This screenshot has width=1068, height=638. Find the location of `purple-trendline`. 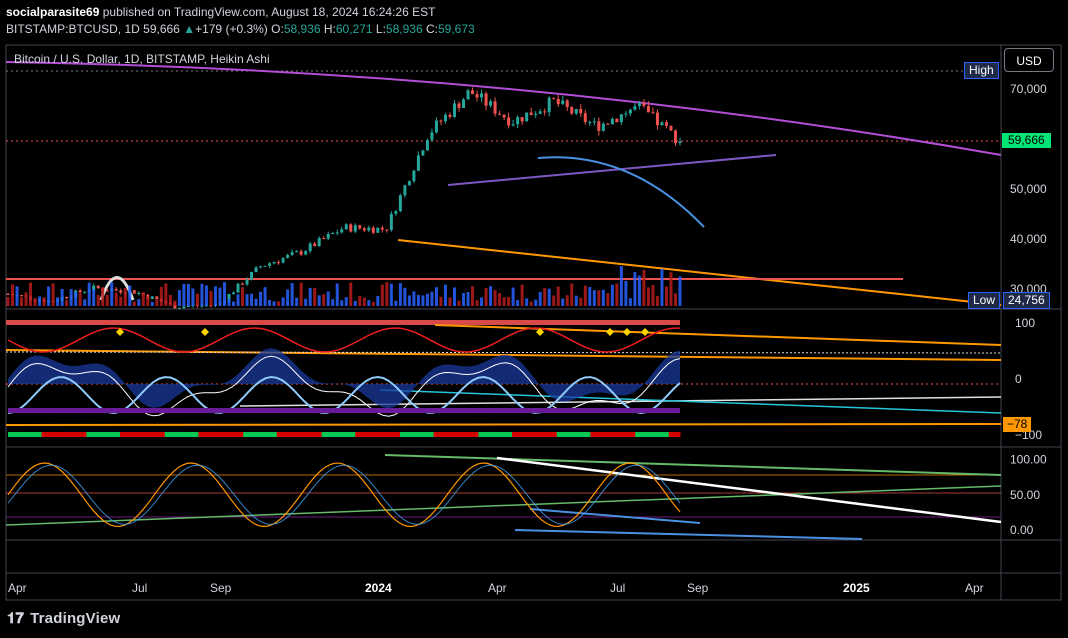

purple-trendline is located at coordinates (612, 170).